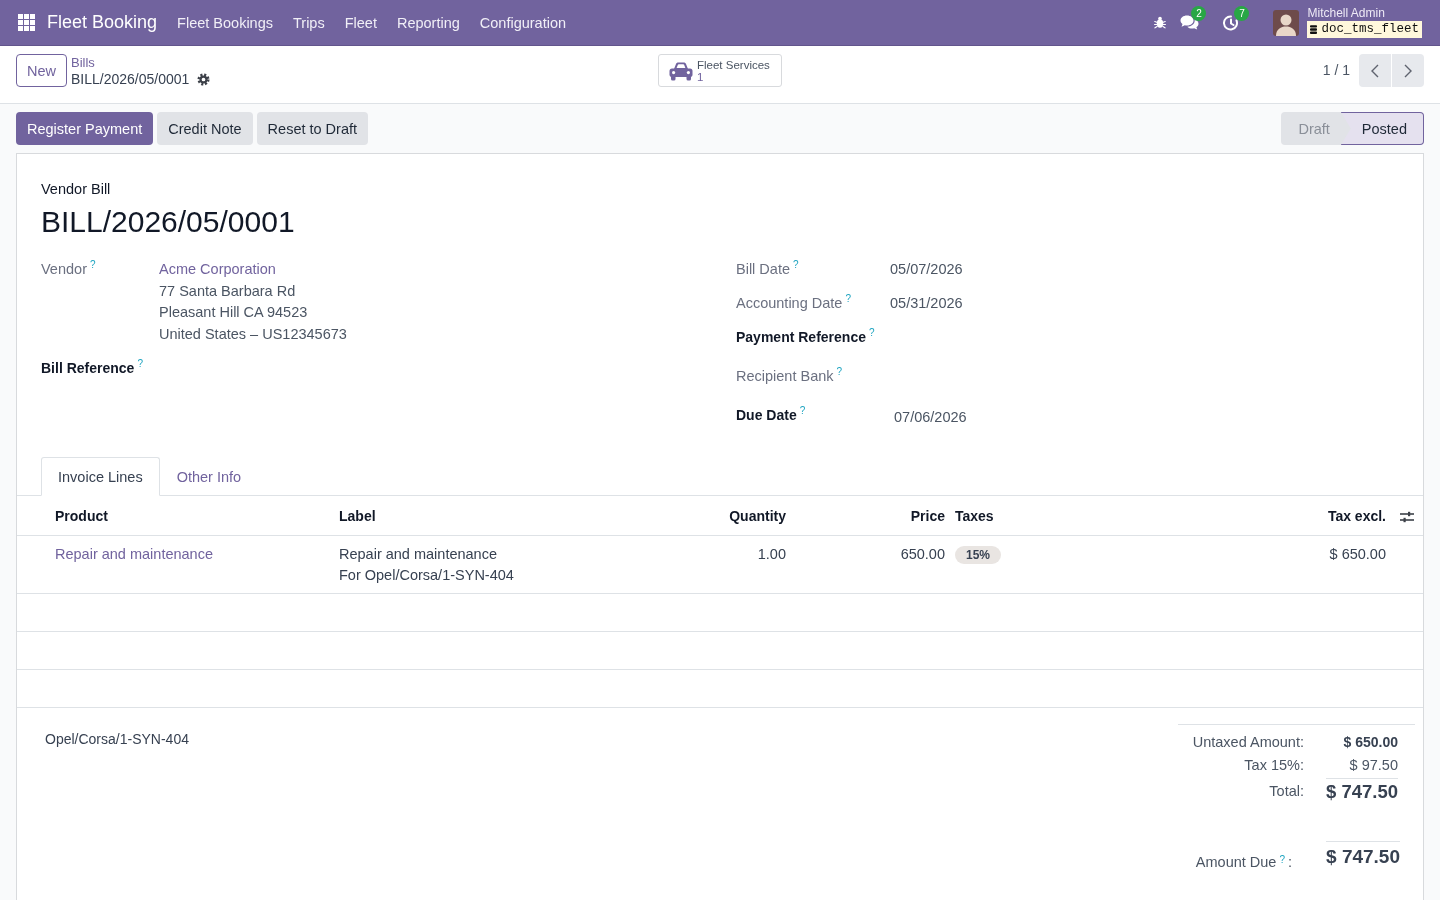 Image resolution: width=1440 pixels, height=900 pixels. Describe the element at coordinates (209, 476) in the screenshot. I see `tab: Other Info` at that location.